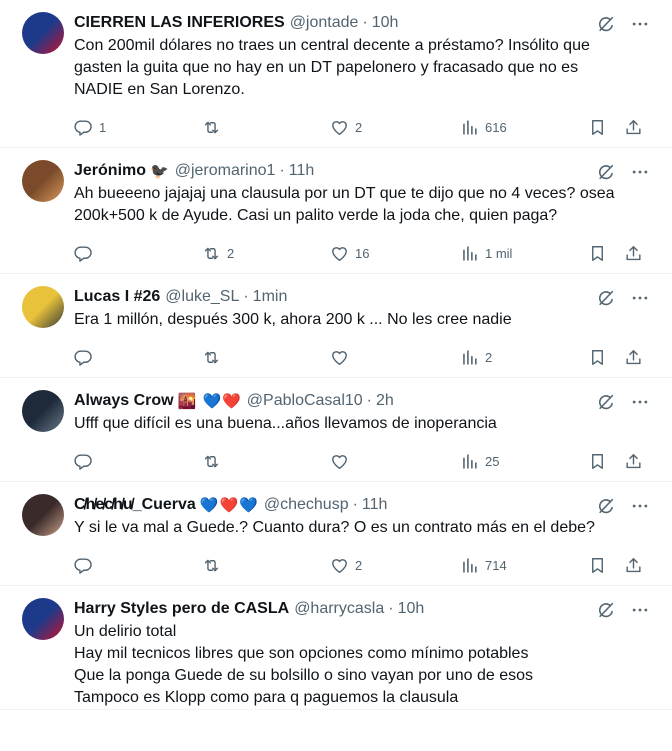 Image resolution: width=672 pixels, height=751 pixels. I want to click on author-handle: @chechusp, so click(306, 505).